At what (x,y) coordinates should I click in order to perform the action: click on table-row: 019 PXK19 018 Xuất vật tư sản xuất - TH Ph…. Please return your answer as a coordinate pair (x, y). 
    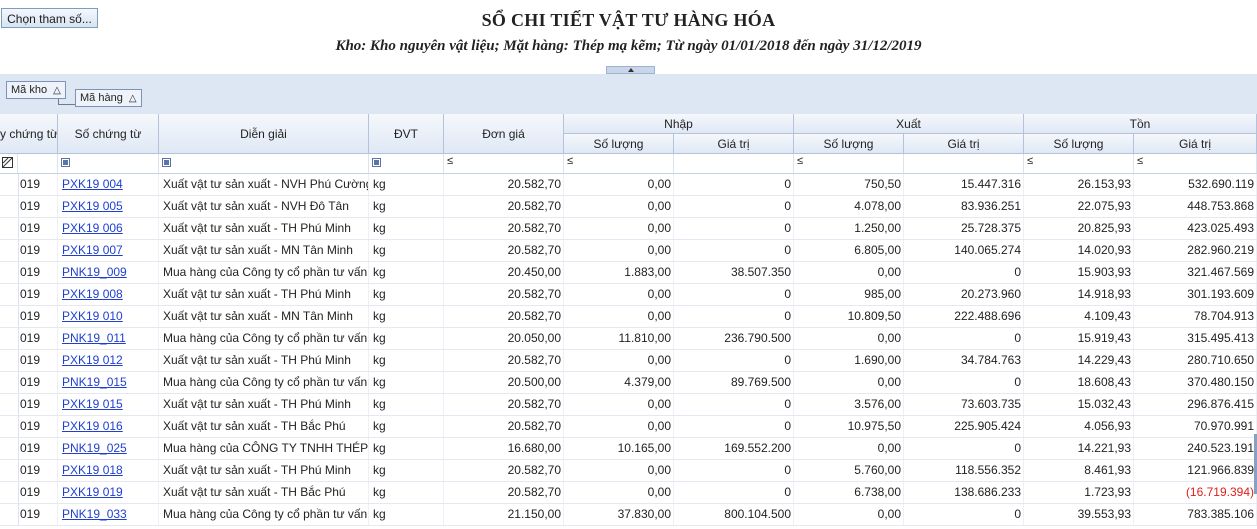
    Looking at the image, I should click on (628, 471).